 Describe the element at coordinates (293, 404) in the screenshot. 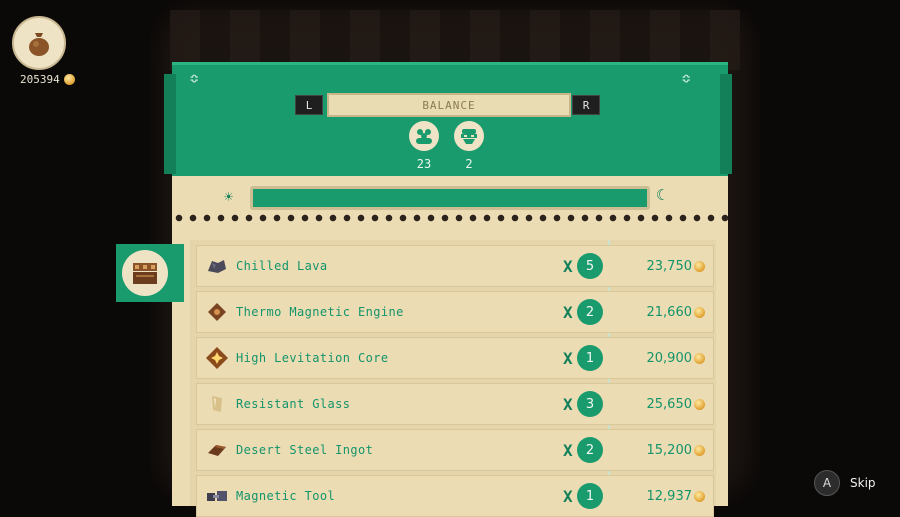

I see `item-name: Resistant Glass` at that location.